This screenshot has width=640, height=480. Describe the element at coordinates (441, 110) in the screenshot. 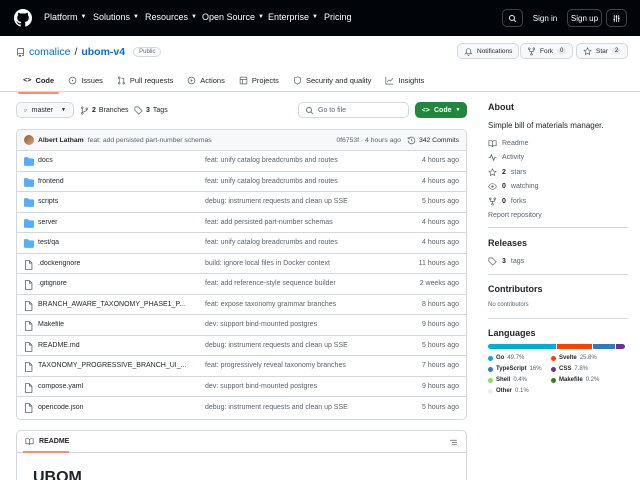

I see `code-button: <> Code ▼` at that location.